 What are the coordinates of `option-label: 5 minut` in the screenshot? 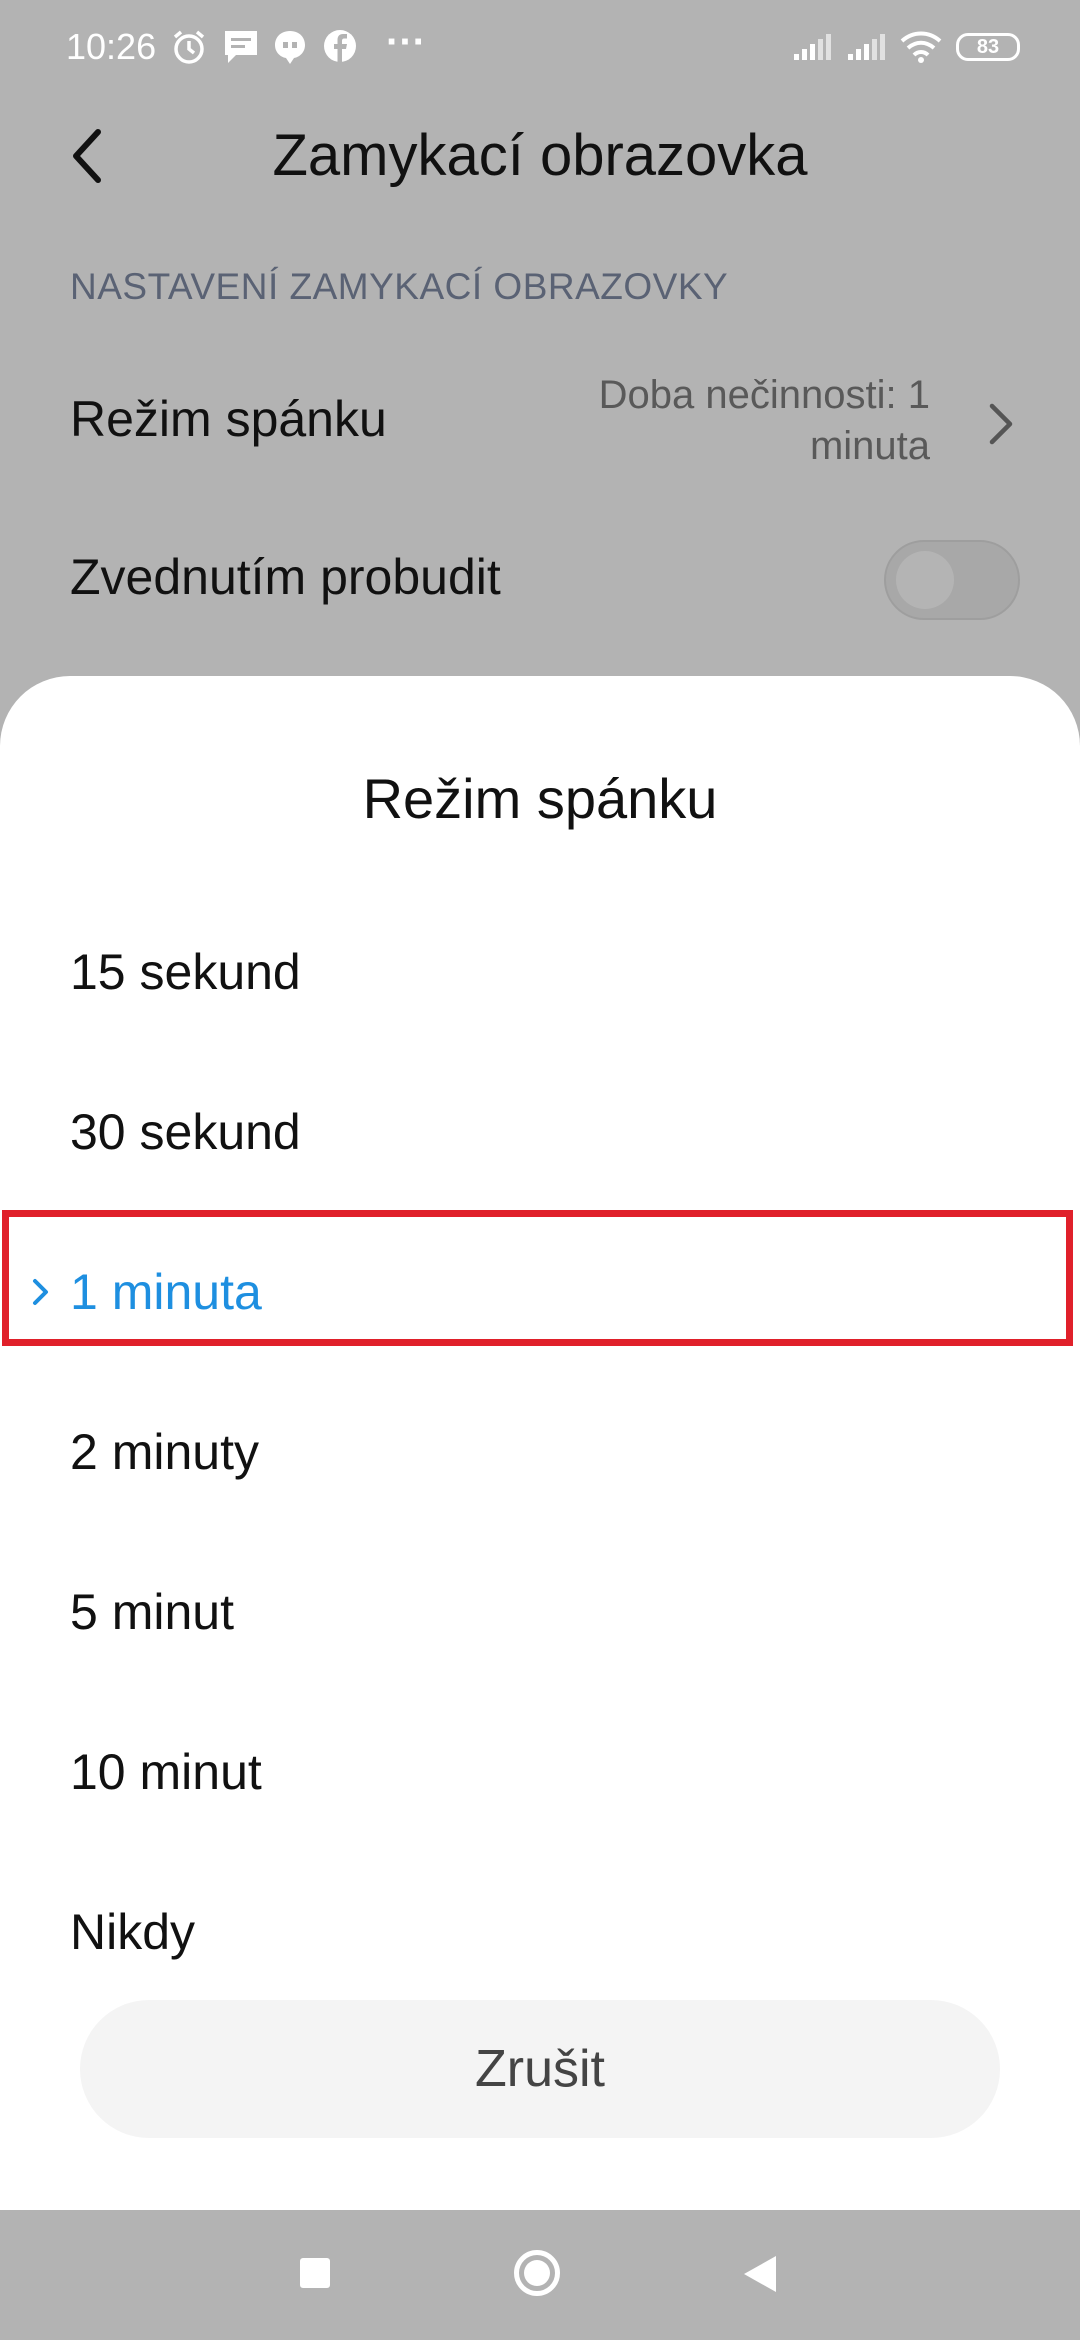 It's located at (152, 1612).